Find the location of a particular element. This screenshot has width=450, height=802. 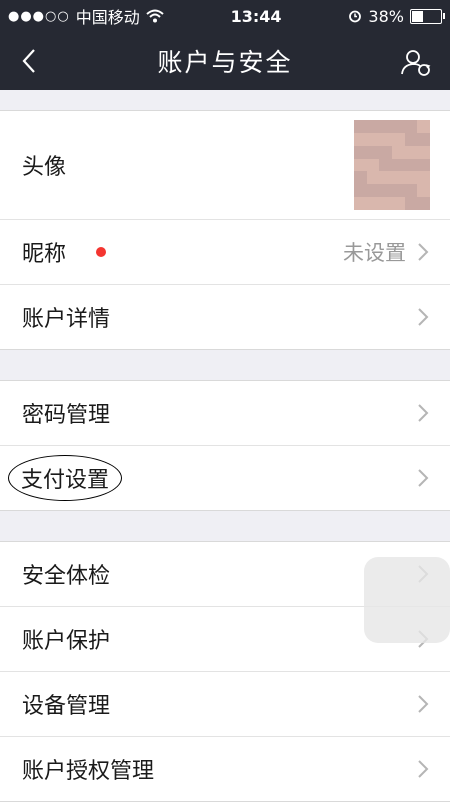

password-management-row: 密码管理 is located at coordinates (225, 413).